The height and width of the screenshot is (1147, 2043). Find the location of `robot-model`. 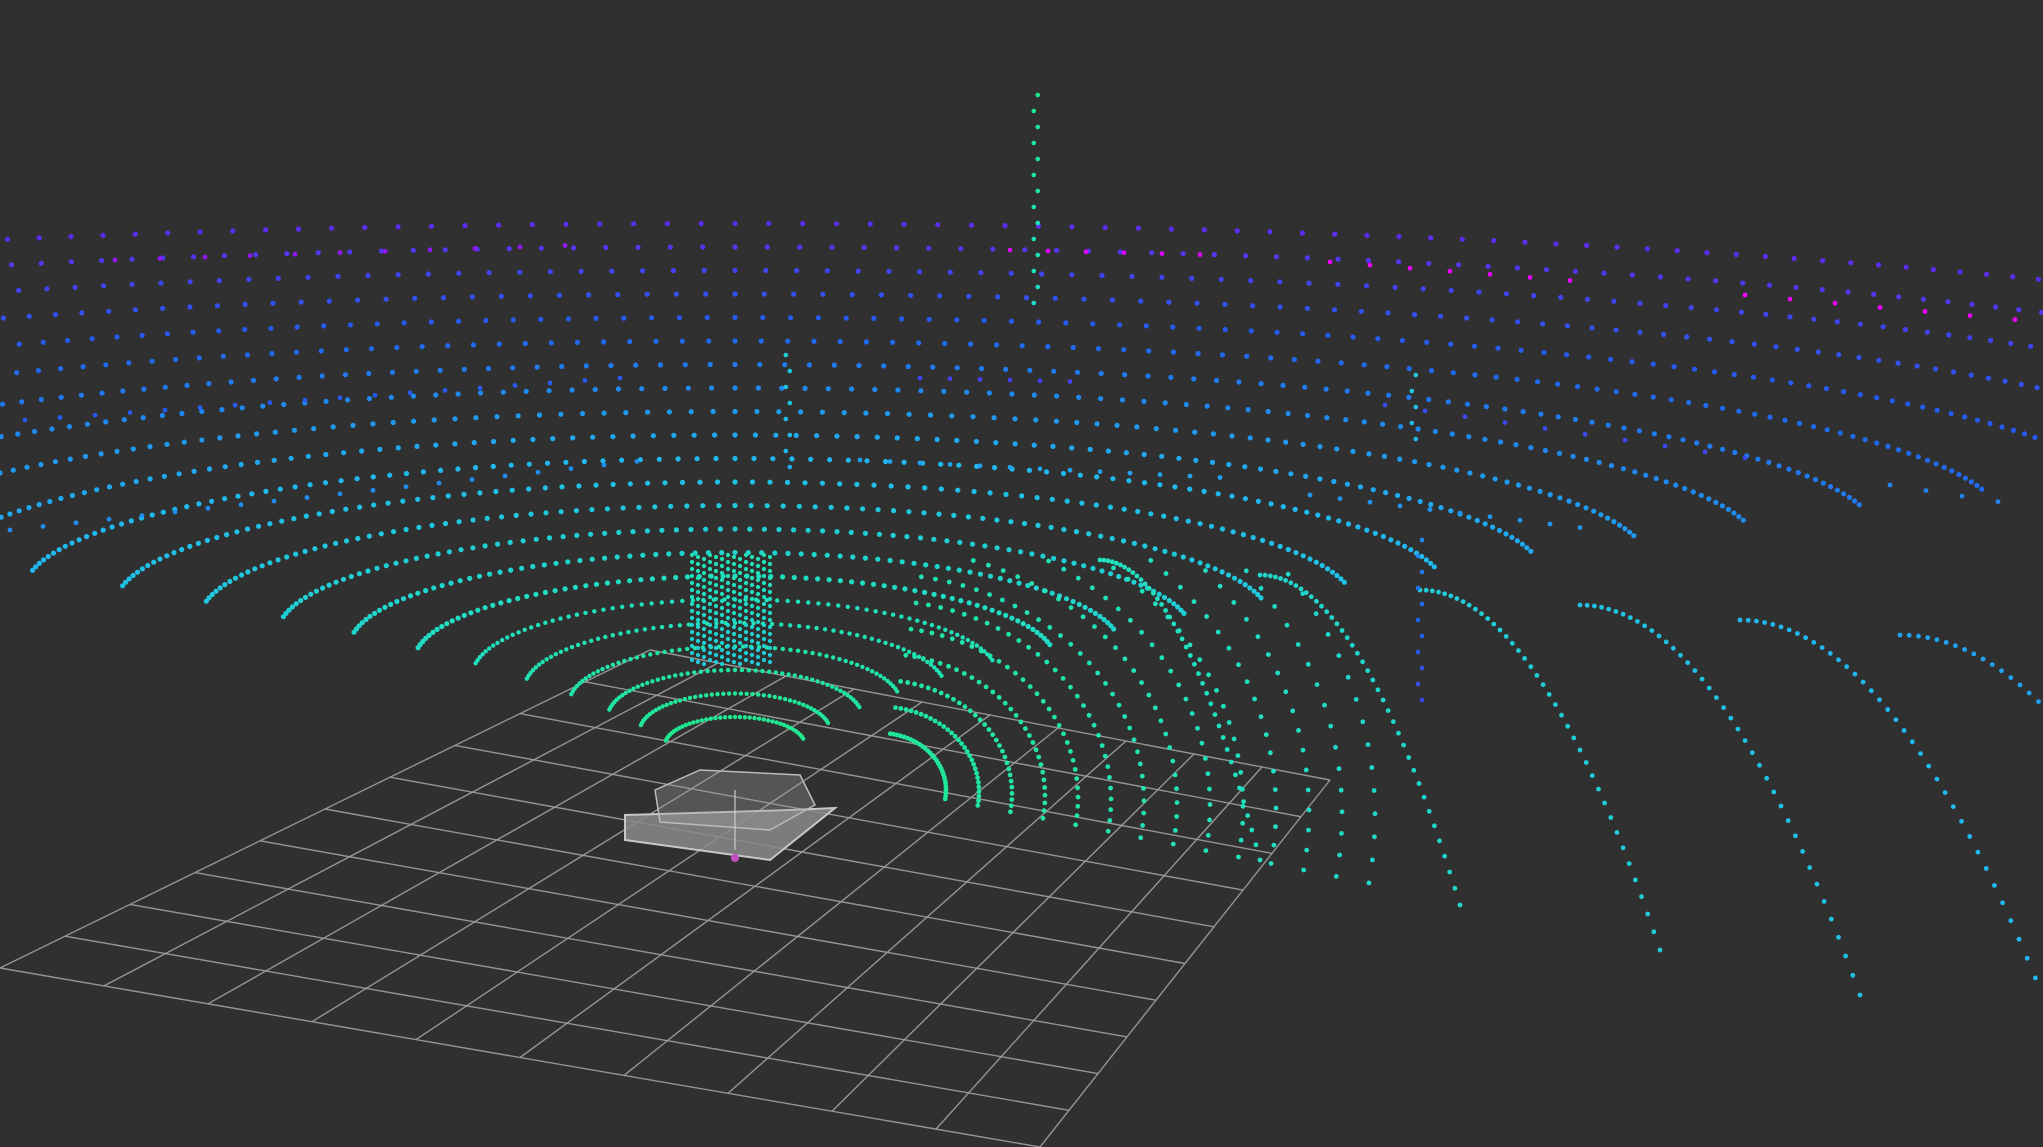

robot-model is located at coordinates (731, 815).